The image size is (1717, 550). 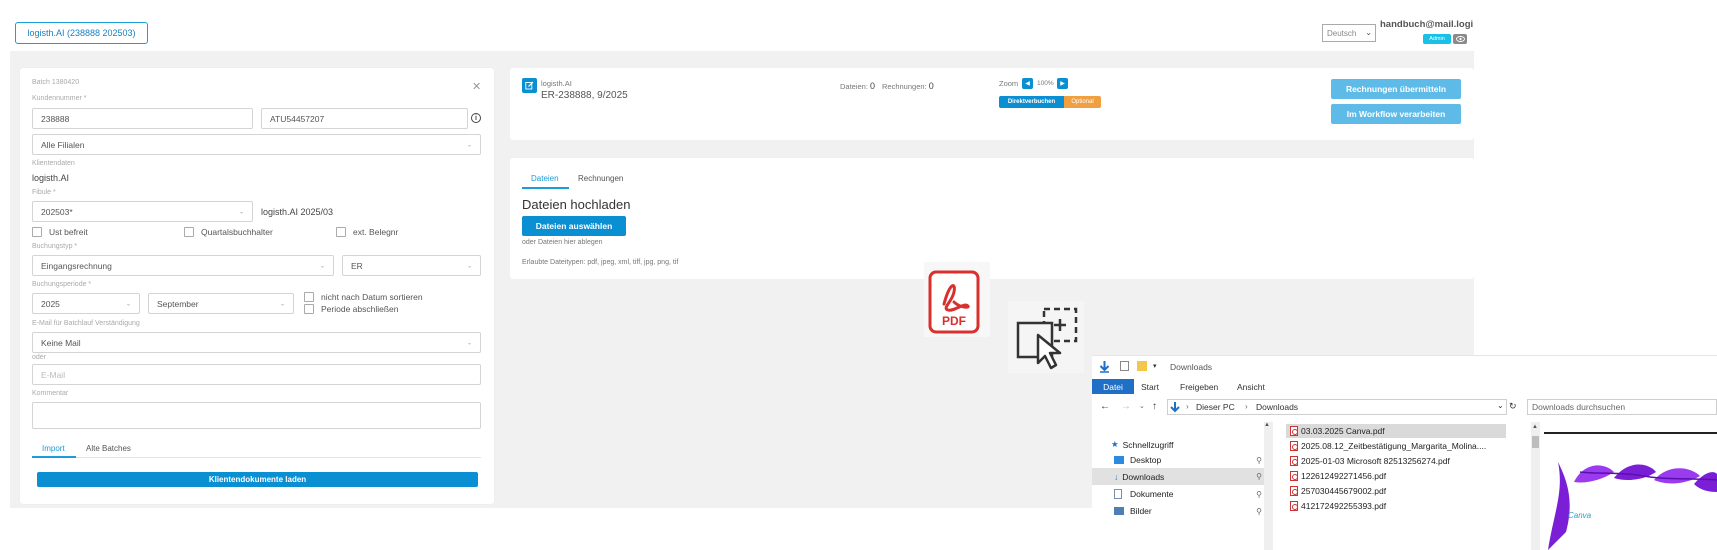 I want to click on close-icon: ✕, so click(x=476, y=86).